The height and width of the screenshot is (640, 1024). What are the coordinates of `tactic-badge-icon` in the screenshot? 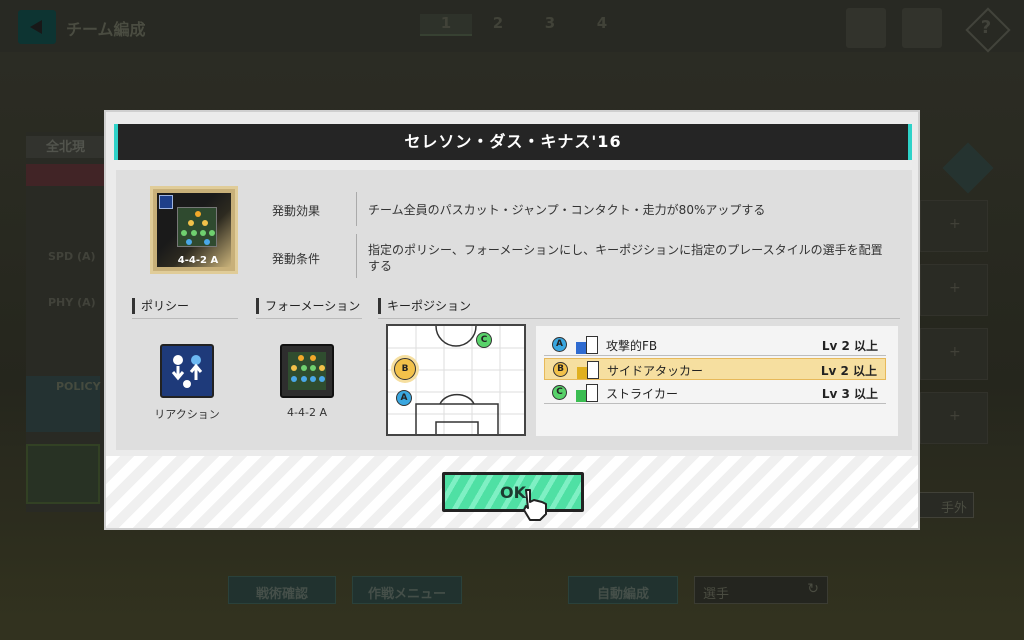 It's located at (166, 202).